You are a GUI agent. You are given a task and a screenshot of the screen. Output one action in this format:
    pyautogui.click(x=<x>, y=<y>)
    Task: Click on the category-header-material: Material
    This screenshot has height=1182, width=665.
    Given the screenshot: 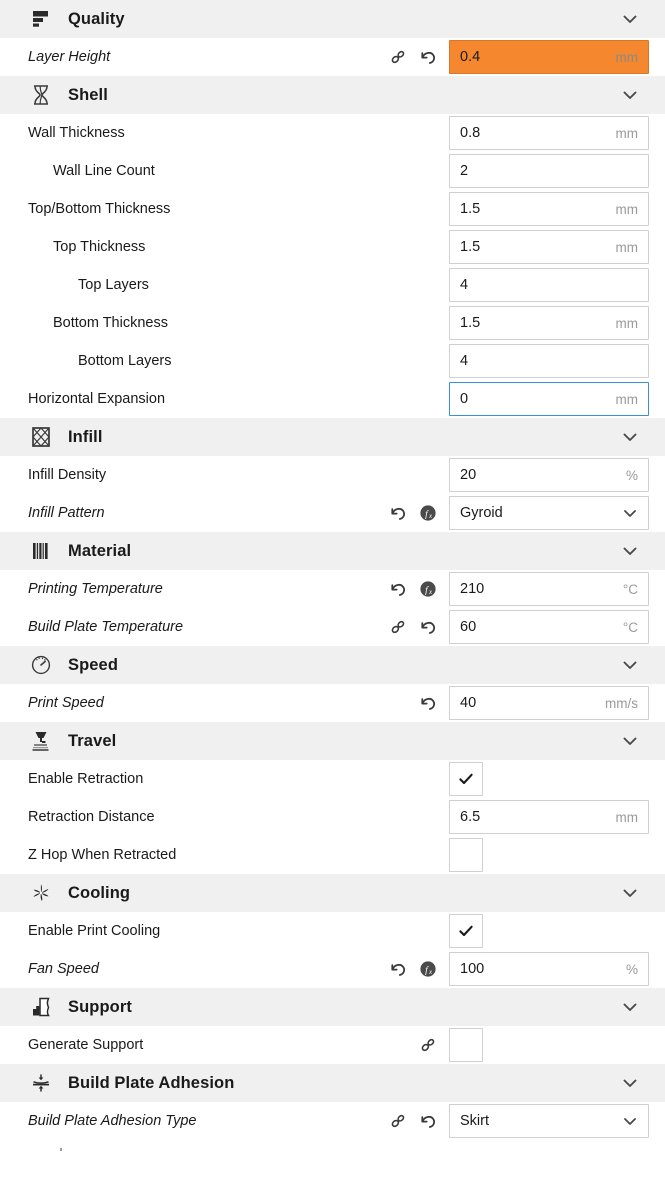 What is the action you would take?
    pyautogui.click(x=332, y=551)
    